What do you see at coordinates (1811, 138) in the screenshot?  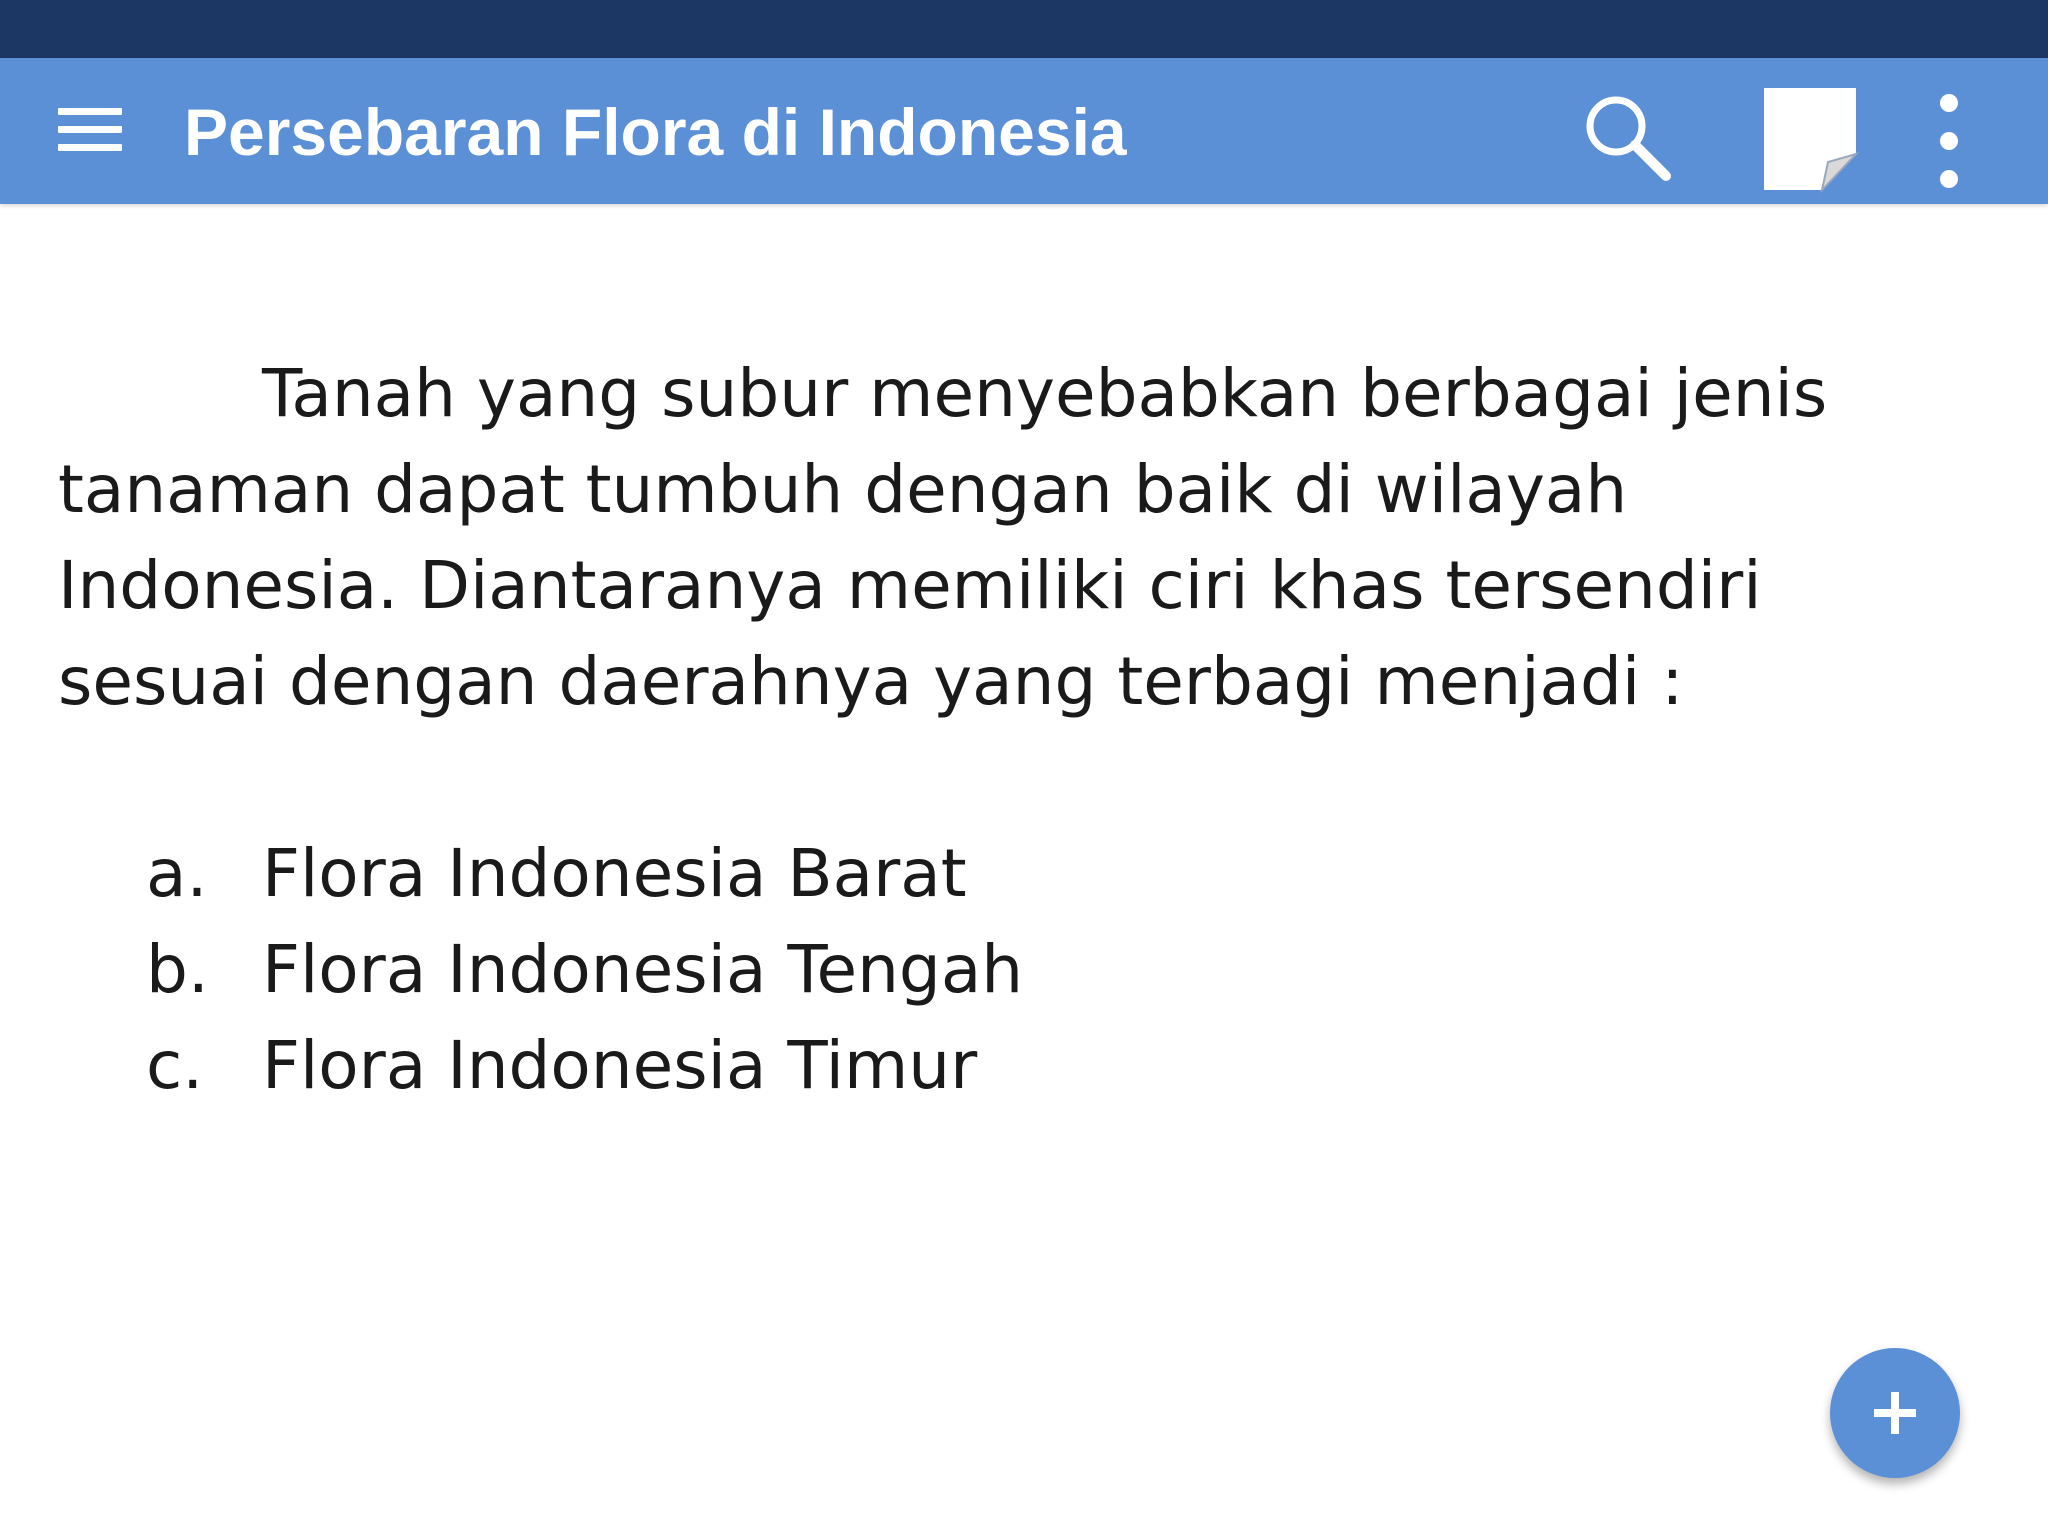 I see `note-icon` at bounding box center [1811, 138].